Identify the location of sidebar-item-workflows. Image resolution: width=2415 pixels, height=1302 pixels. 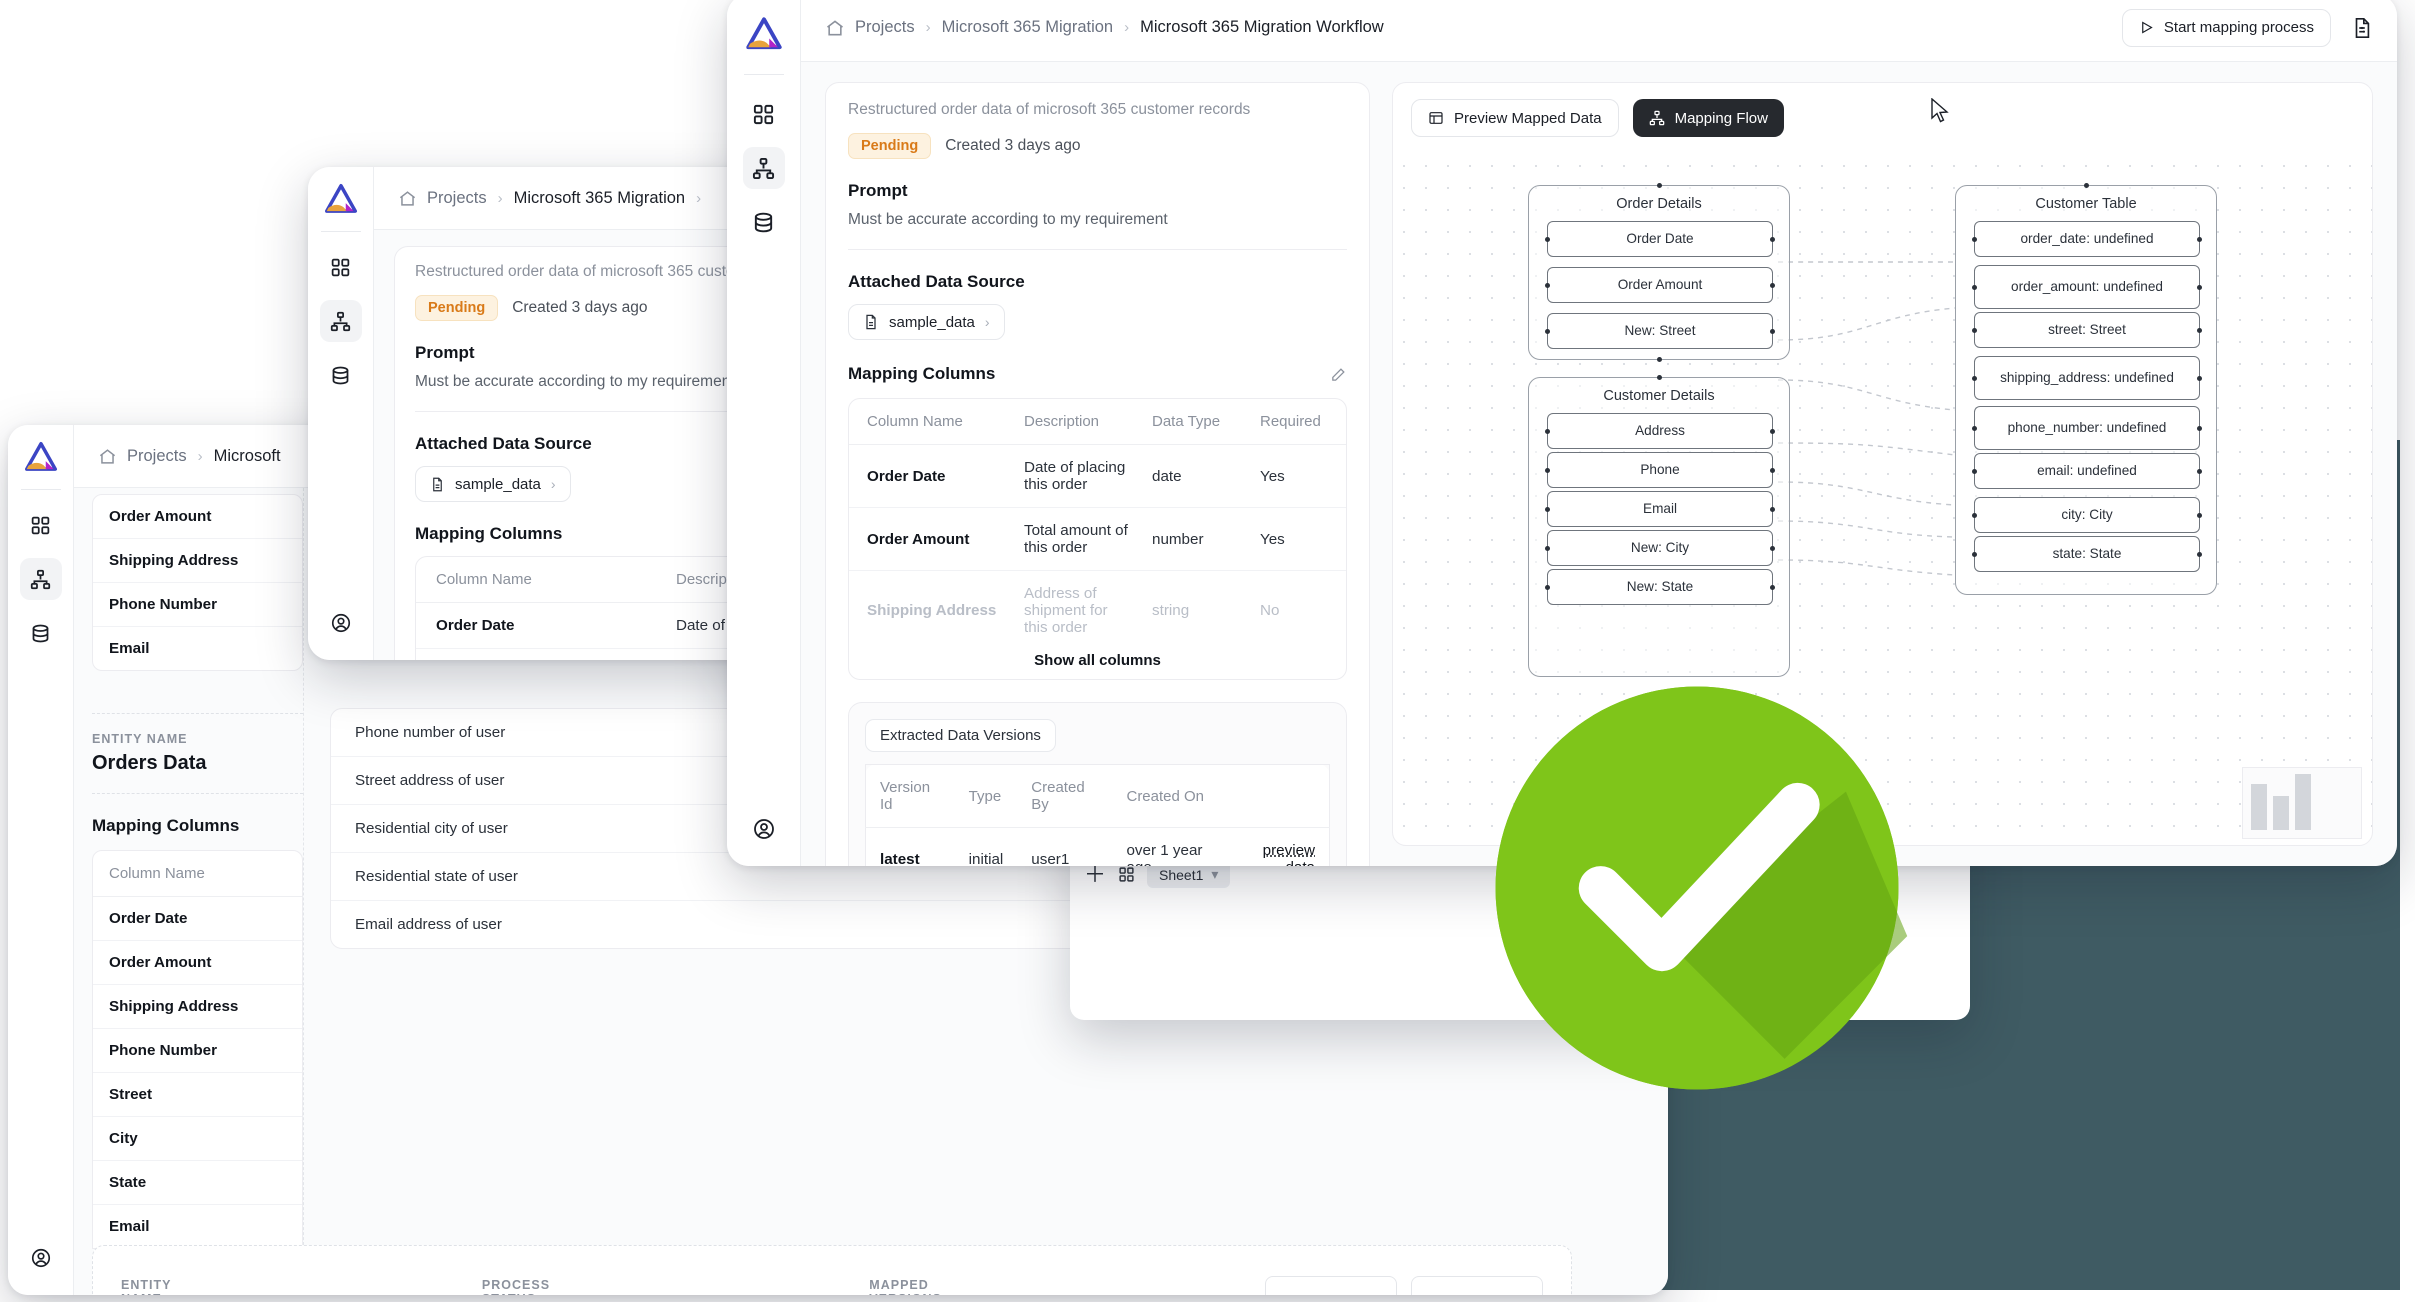
(763, 168).